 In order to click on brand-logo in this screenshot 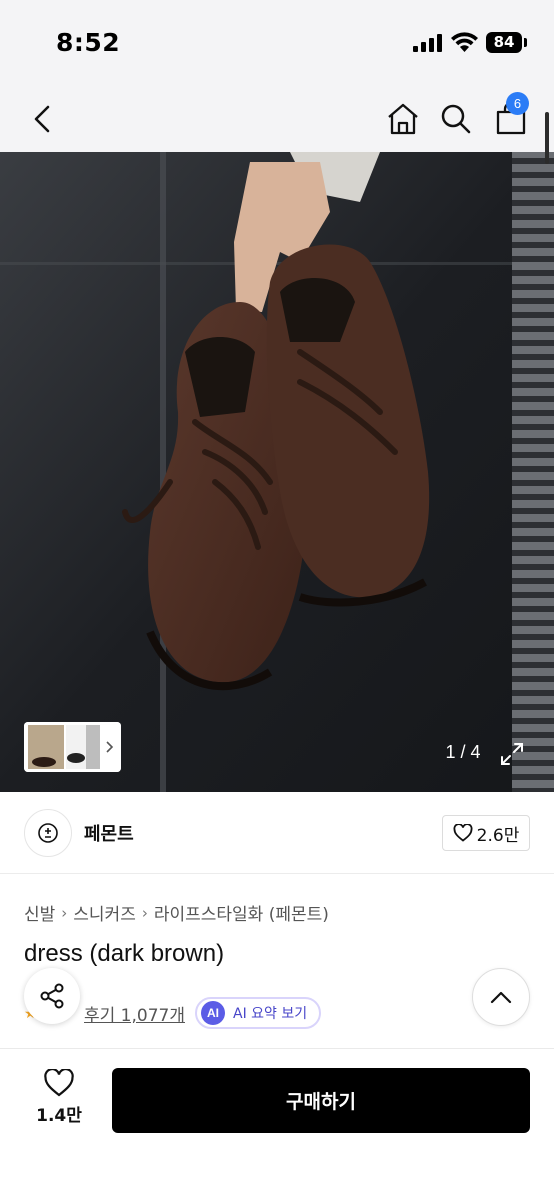, I will do `click(48, 833)`.